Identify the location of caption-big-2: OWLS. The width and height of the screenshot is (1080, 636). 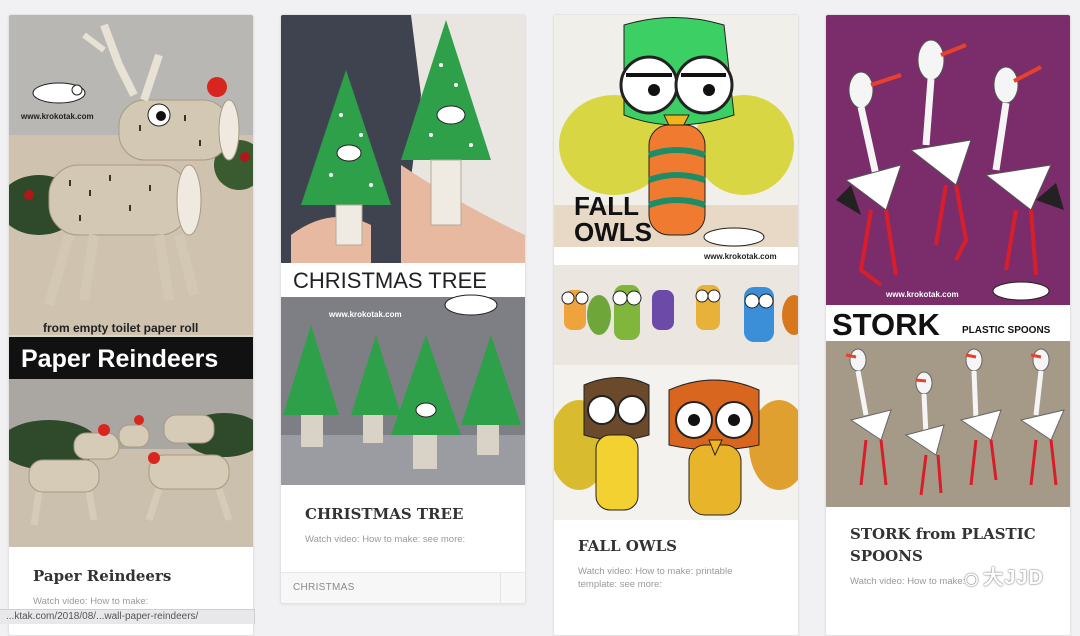
(613, 232).